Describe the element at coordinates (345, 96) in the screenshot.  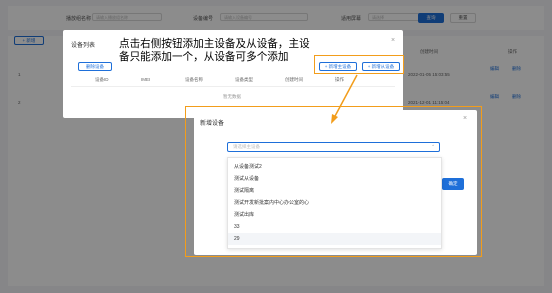
I see `arrow-line` at that location.